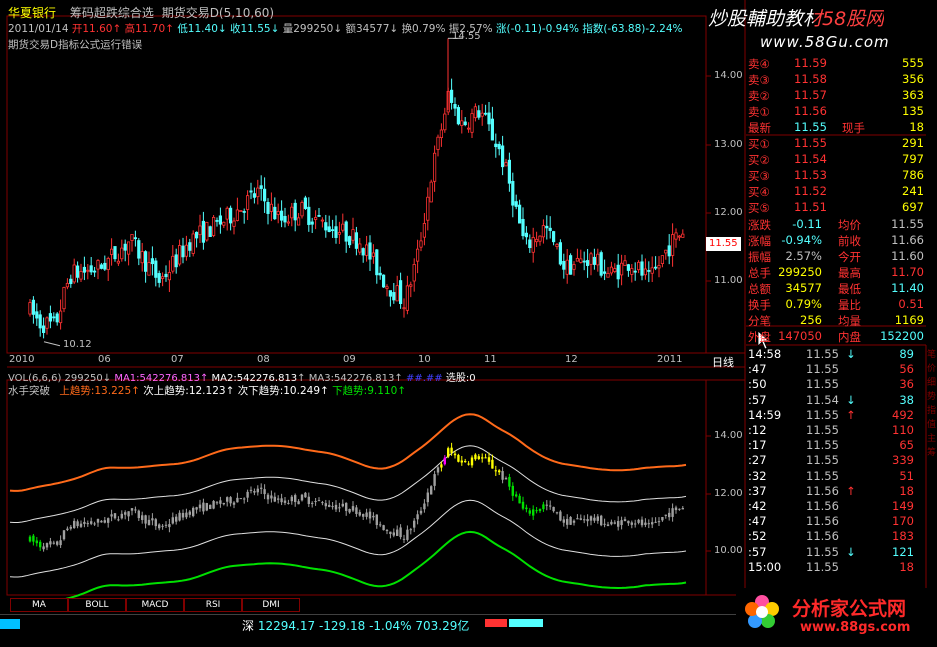  What do you see at coordinates (932, 395) in the screenshot?
I see `side-tab: 势` at bounding box center [932, 395].